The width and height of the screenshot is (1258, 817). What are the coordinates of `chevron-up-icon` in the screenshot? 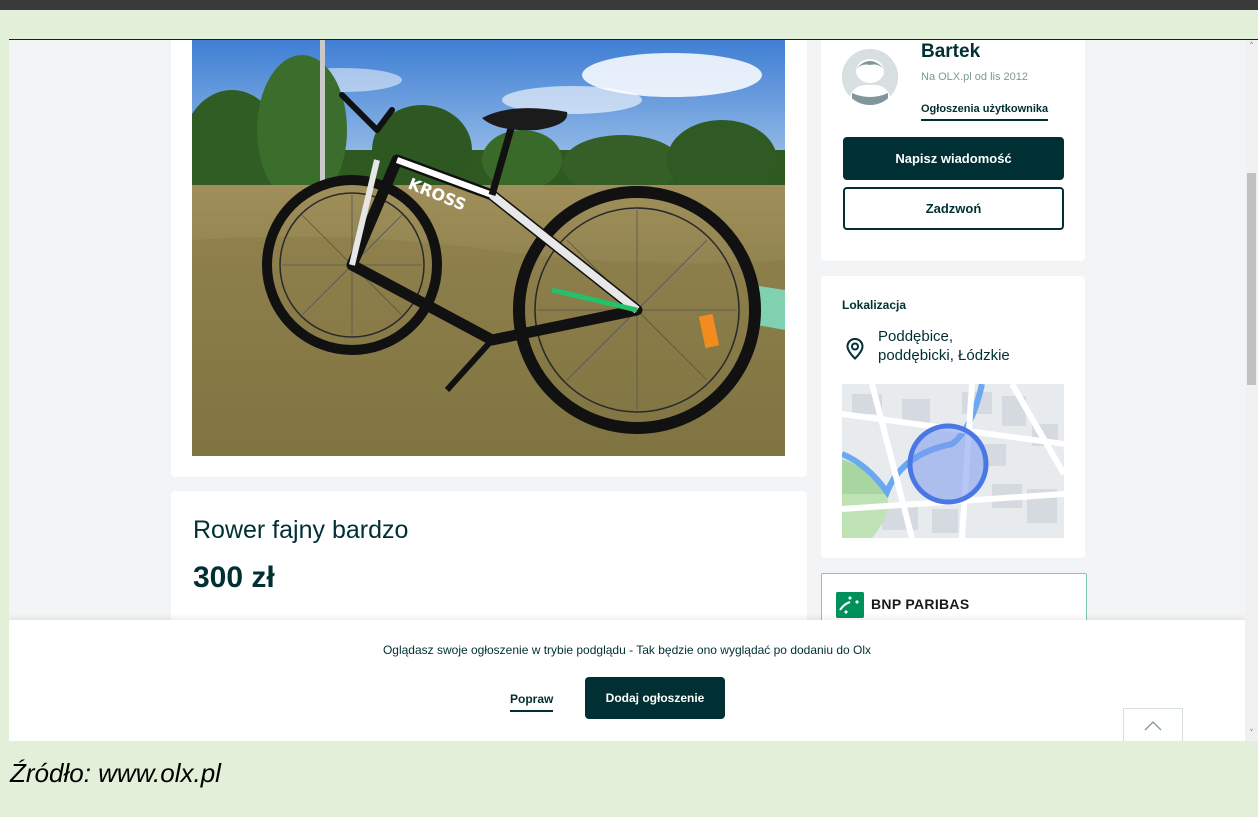 It's located at (1153, 726).